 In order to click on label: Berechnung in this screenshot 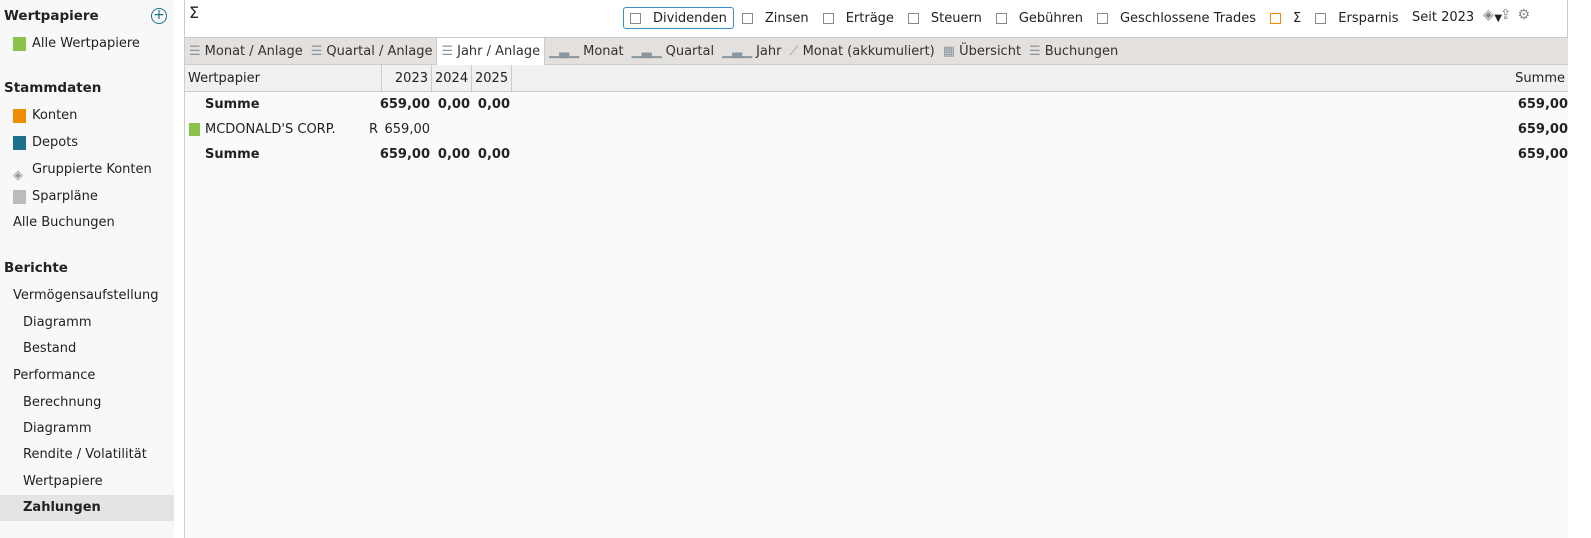, I will do `click(62, 402)`.